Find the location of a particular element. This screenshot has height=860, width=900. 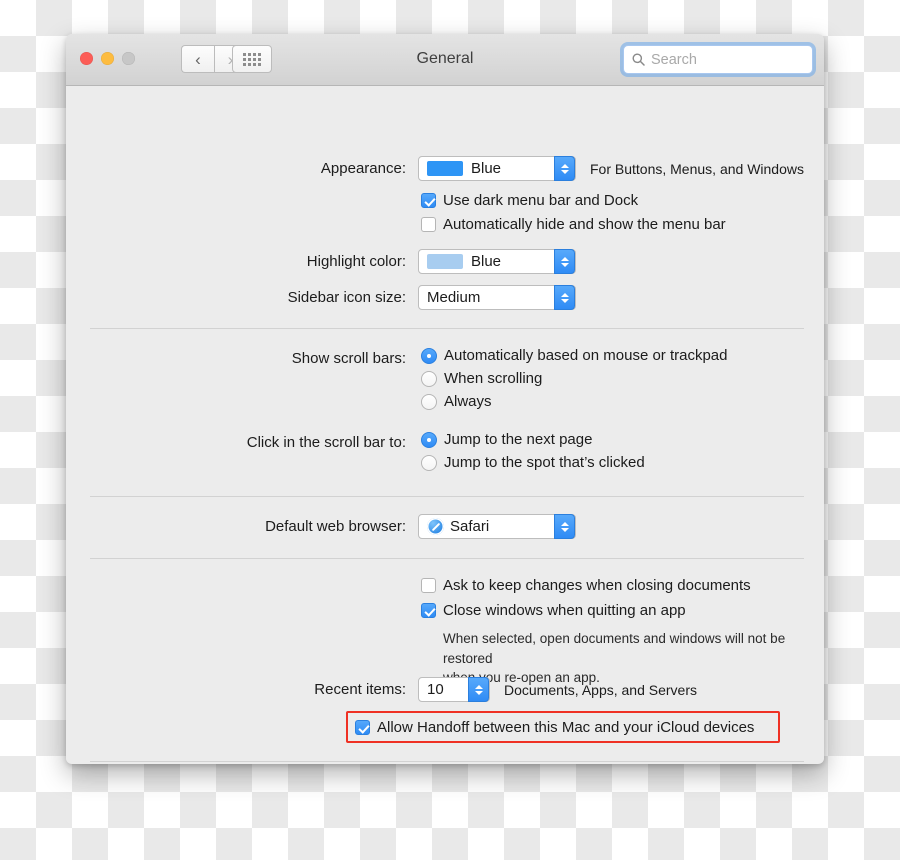

scroll-bars-option-when-scrolling: When scrolling is located at coordinates (481, 378).